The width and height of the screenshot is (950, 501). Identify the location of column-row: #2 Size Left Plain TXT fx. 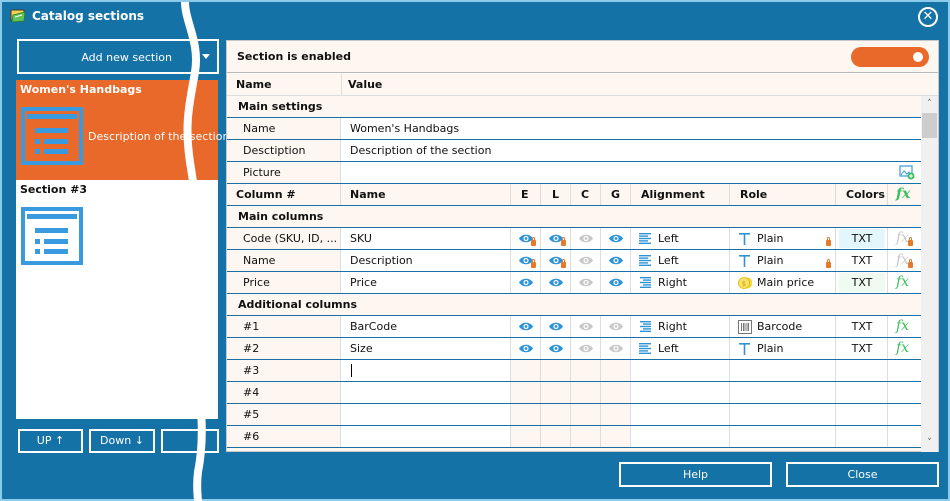
(574, 349).